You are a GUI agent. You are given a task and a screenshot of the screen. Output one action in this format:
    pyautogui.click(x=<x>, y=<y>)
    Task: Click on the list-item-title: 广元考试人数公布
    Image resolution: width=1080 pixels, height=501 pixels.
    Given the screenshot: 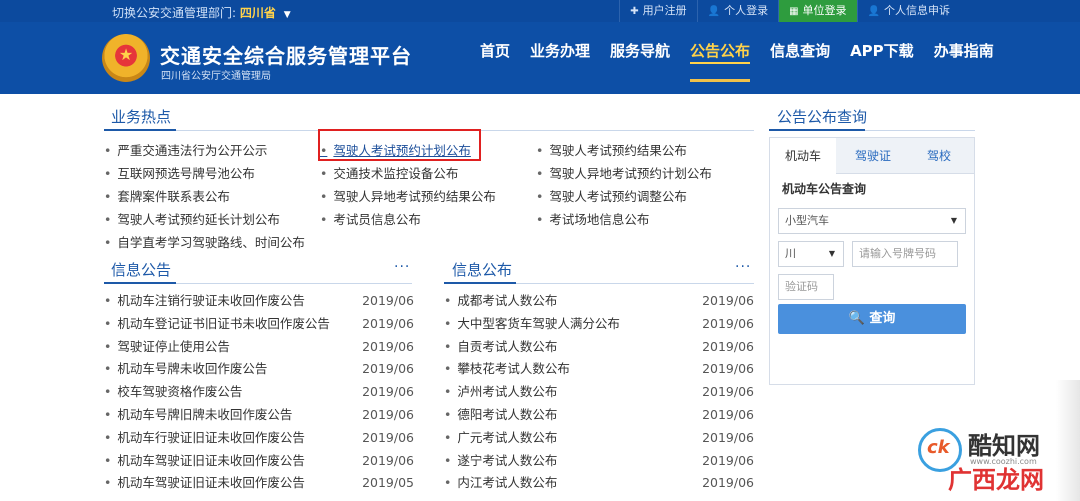 What is the action you would take?
    pyautogui.click(x=500, y=438)
    